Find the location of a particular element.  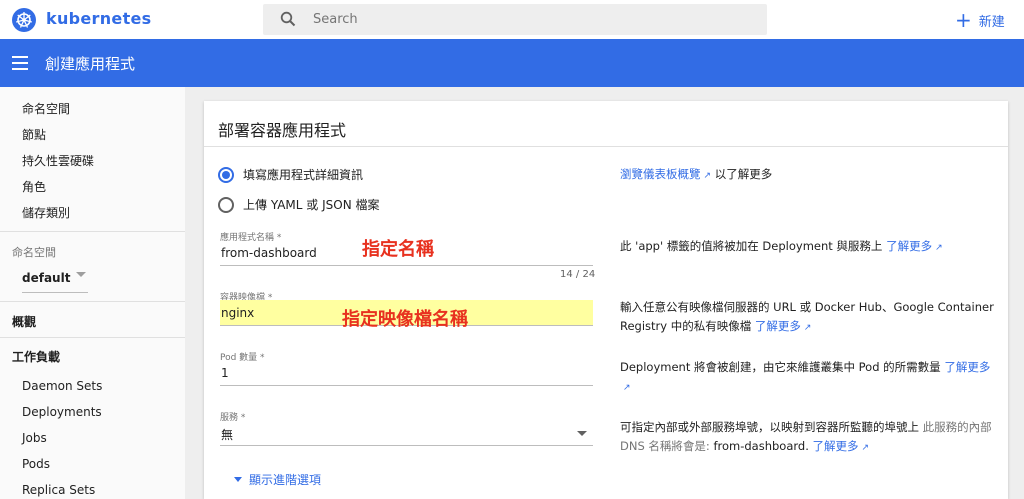

radio-fill-details: 填寫應用程式詳細資訊 is located at coordinates (290, 174).